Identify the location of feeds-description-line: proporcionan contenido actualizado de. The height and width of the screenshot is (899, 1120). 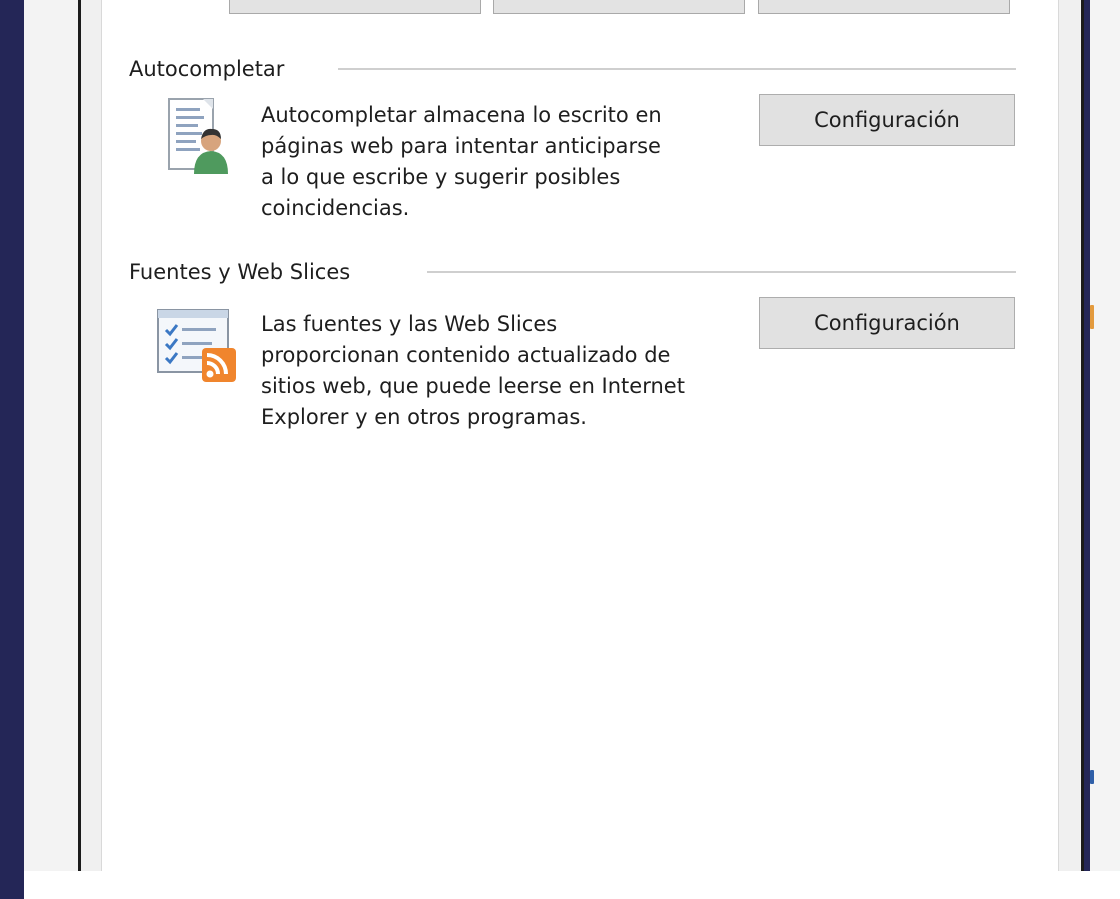
(466, 355).